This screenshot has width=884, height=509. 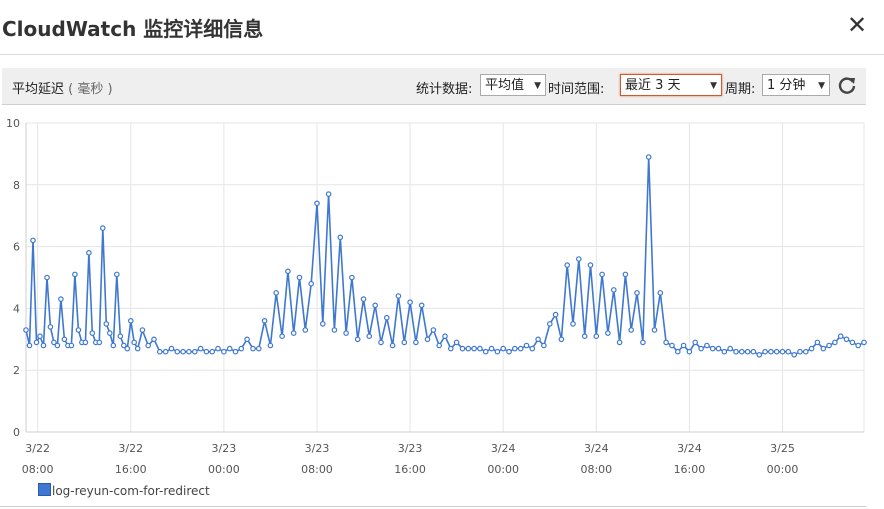 What do you see at coordinates (444, 89) in the screenshot?
I see `statistic-label: 统计数据:` at bounding box center [444, 89].